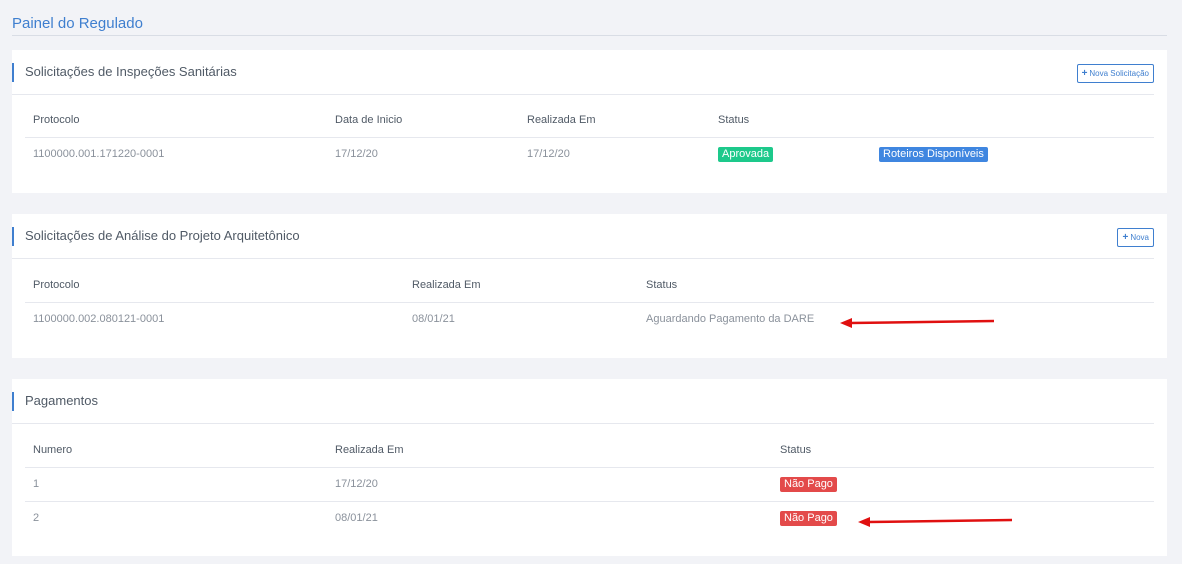 This screenshot has height=564, width=1182. I want to click on roteiros-disponiveis-button: Roteiros Disponíveis, so click(933, 154).